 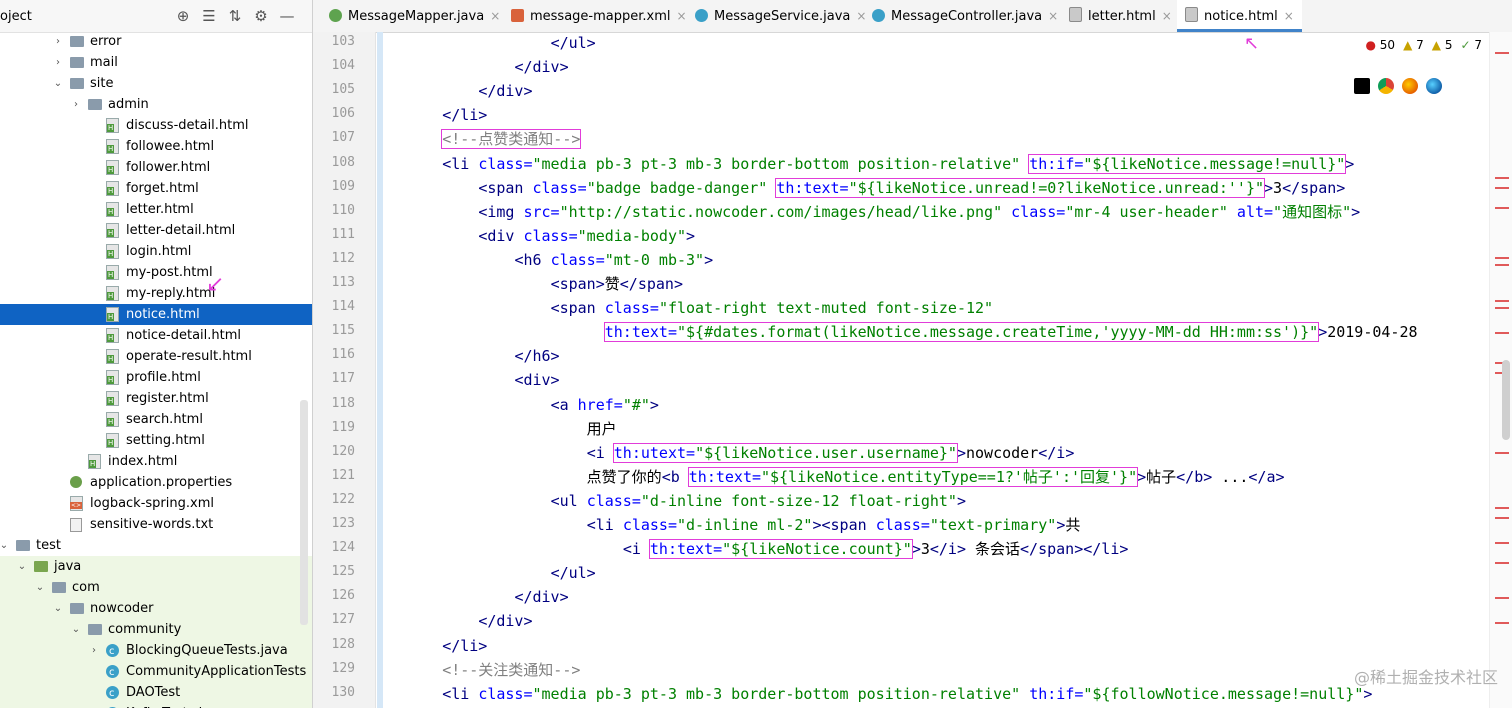 What do you see at coordinates (937, 237) in the screenshot?
I see `code-line: <div class="media-body">` at bounding box center [937, 237].